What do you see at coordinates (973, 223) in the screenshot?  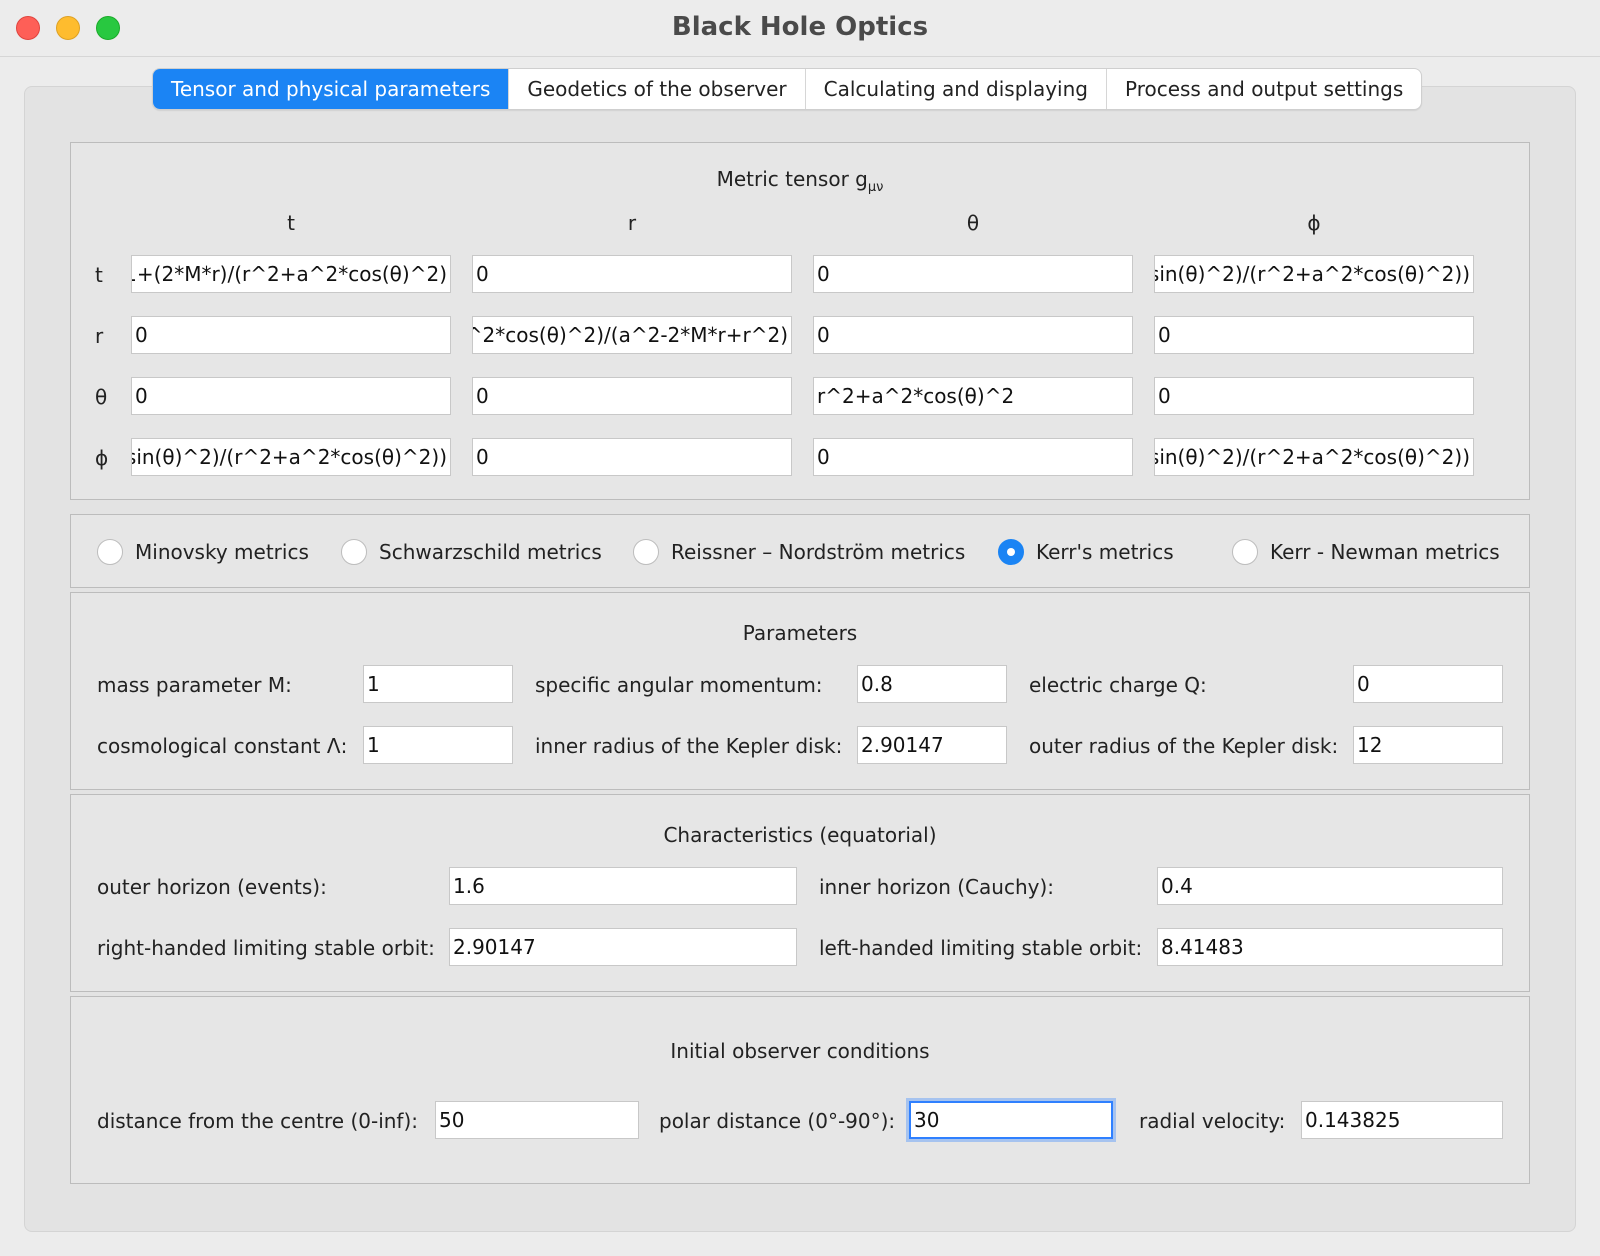 I see `column-header-theta: θ` at bounding box center [973, 223].